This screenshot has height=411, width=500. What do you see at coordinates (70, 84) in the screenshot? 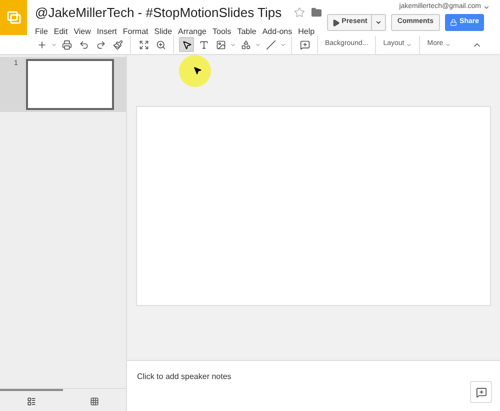
I see `slide-thumbnail` at bounding box center [70, 84].